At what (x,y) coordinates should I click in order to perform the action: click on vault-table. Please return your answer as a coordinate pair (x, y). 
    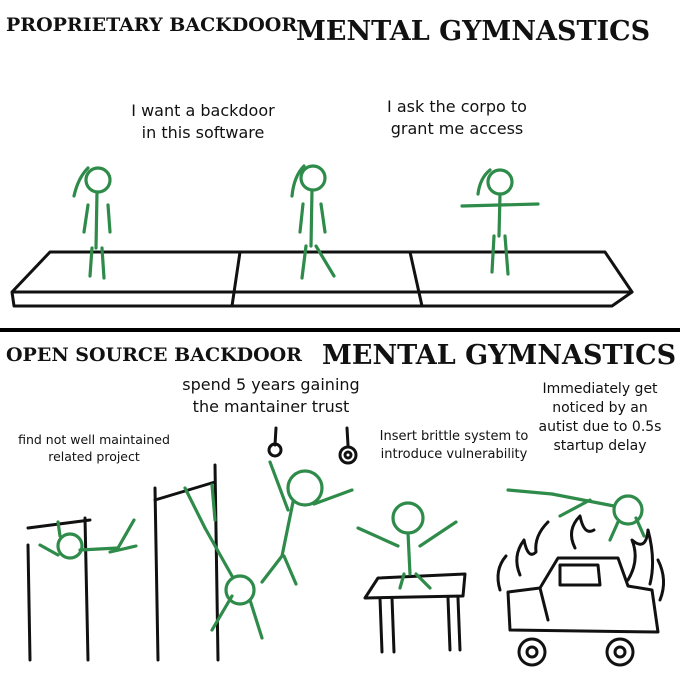
    Looking at the image, I should click on (415, 613).